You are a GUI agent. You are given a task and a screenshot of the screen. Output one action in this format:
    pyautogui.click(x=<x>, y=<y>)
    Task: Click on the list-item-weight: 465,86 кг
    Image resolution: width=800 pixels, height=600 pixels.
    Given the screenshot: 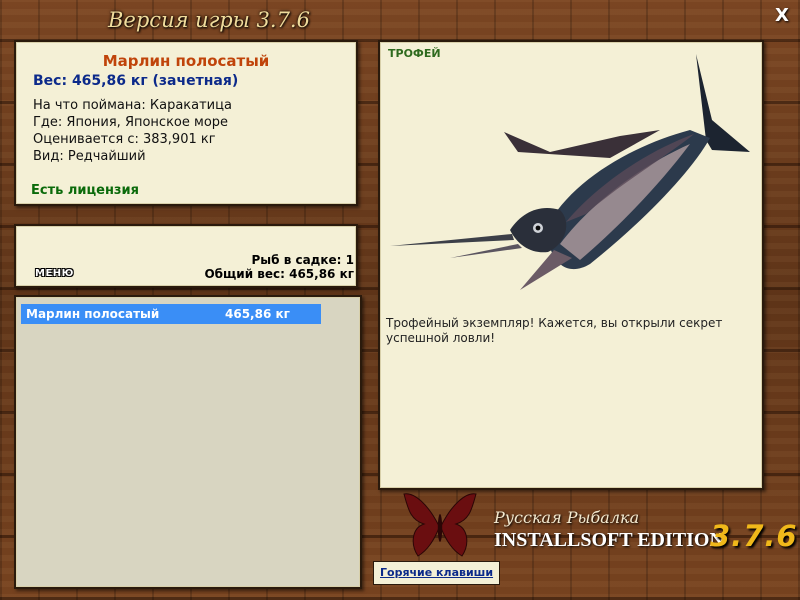 What is the action you would take?
    pyautogui.click(x=257, y=314)
    